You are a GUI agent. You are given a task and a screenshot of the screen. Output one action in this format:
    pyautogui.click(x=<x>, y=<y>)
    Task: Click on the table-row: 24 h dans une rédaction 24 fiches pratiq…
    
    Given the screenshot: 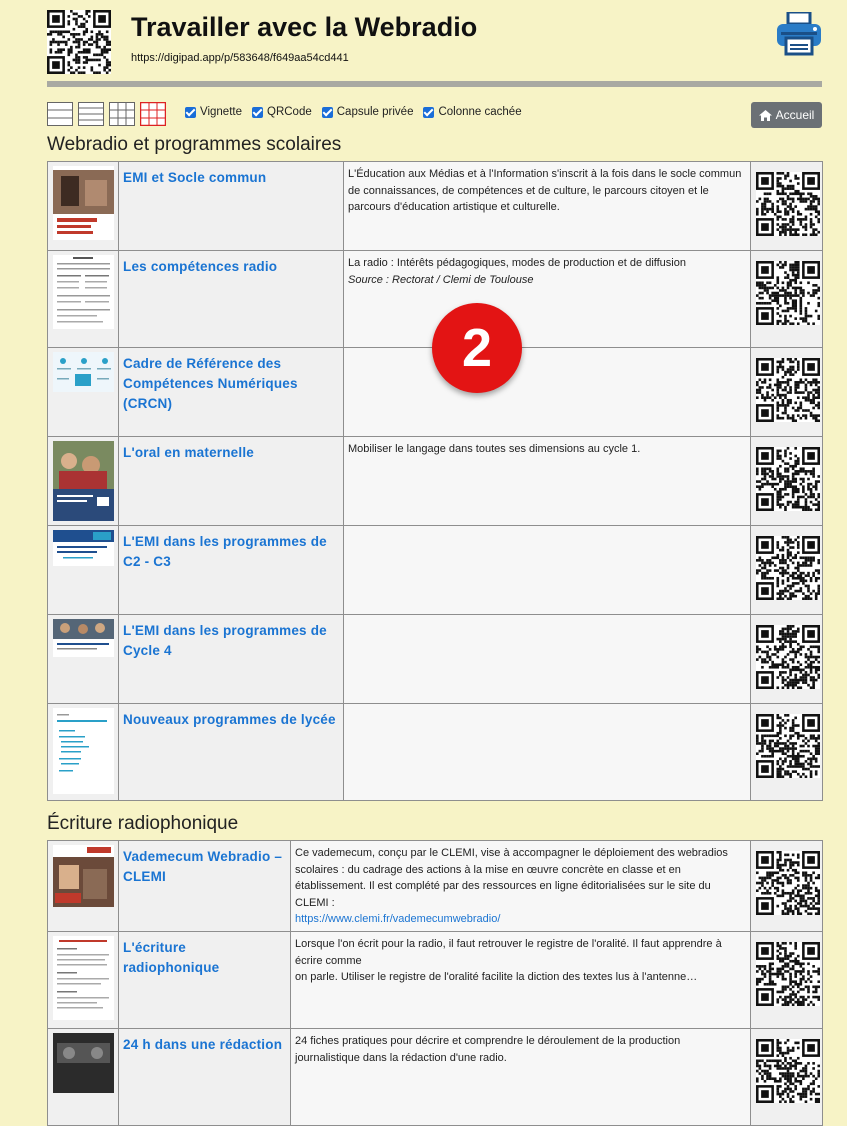 What is the action you would take?
    pyautogui.click(x=435, y=1077)
    